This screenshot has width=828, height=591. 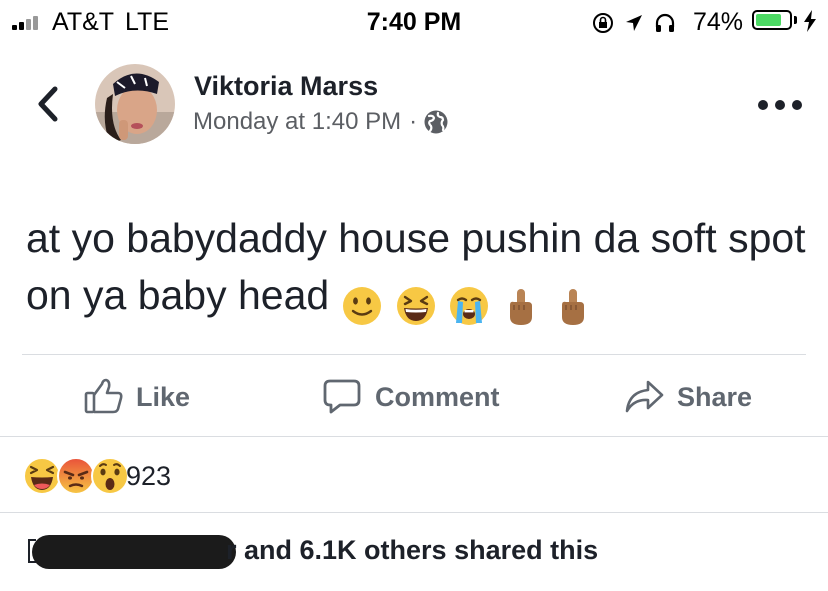 I want to click on shares-summary: r and 6.1K others shared this, so click(x=408, y=551).